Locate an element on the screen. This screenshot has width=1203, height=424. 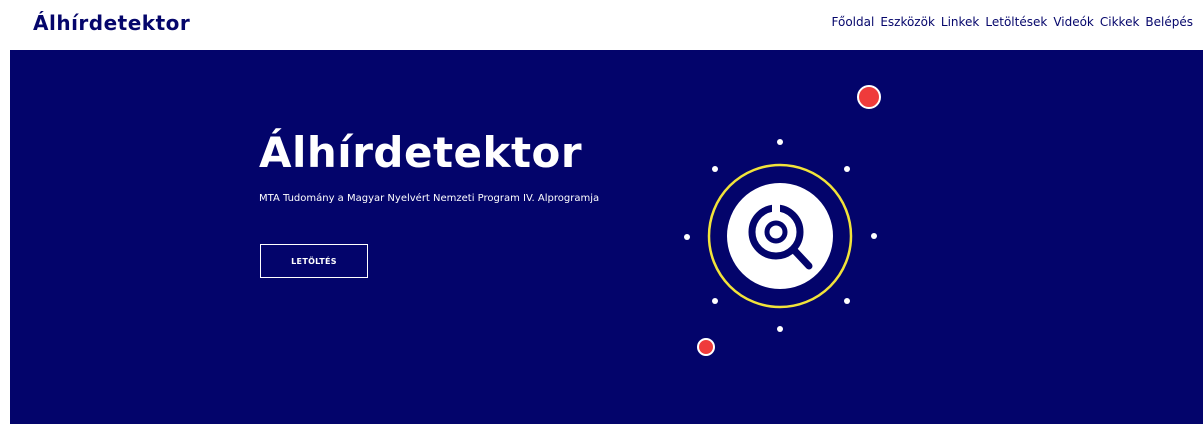
nav-item-login: Belépés is located at coordinates (1169, 22).